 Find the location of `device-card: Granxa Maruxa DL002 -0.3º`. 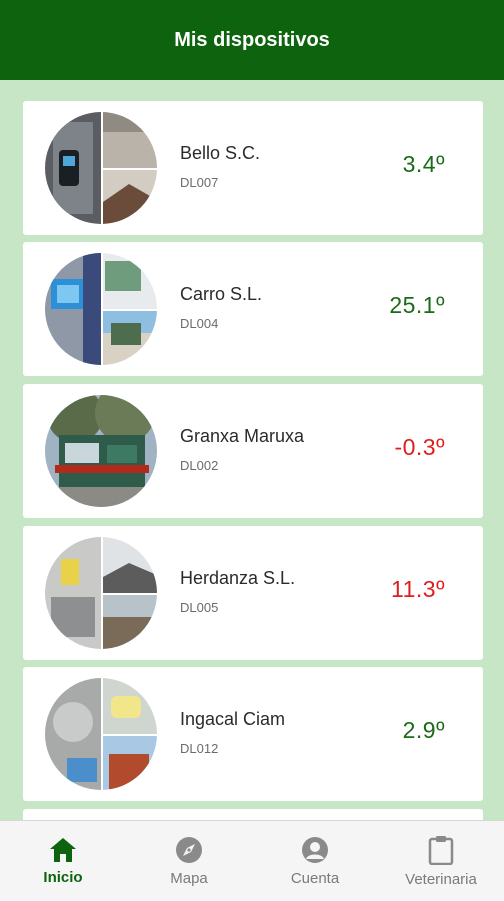

device-card: Granxa Maruxa DL002 -0.3º is located at coordinates (253, 451).